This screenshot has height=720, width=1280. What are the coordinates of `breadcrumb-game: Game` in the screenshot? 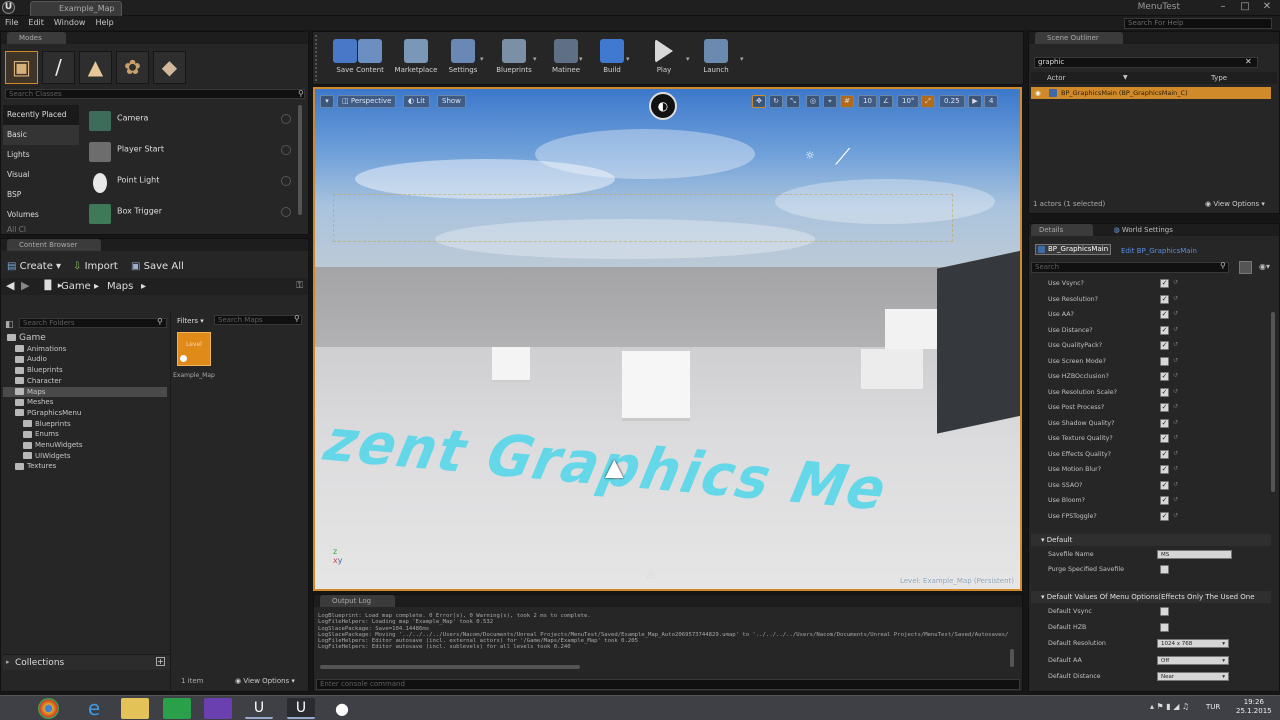 It's located at (76, 286).